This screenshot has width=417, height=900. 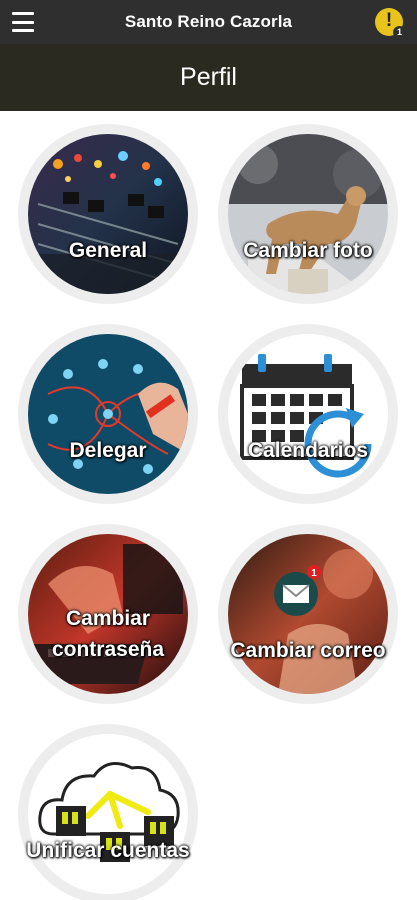 I want to click on app-title: Santo Reino Cazorla, so click(x=208, y=21).